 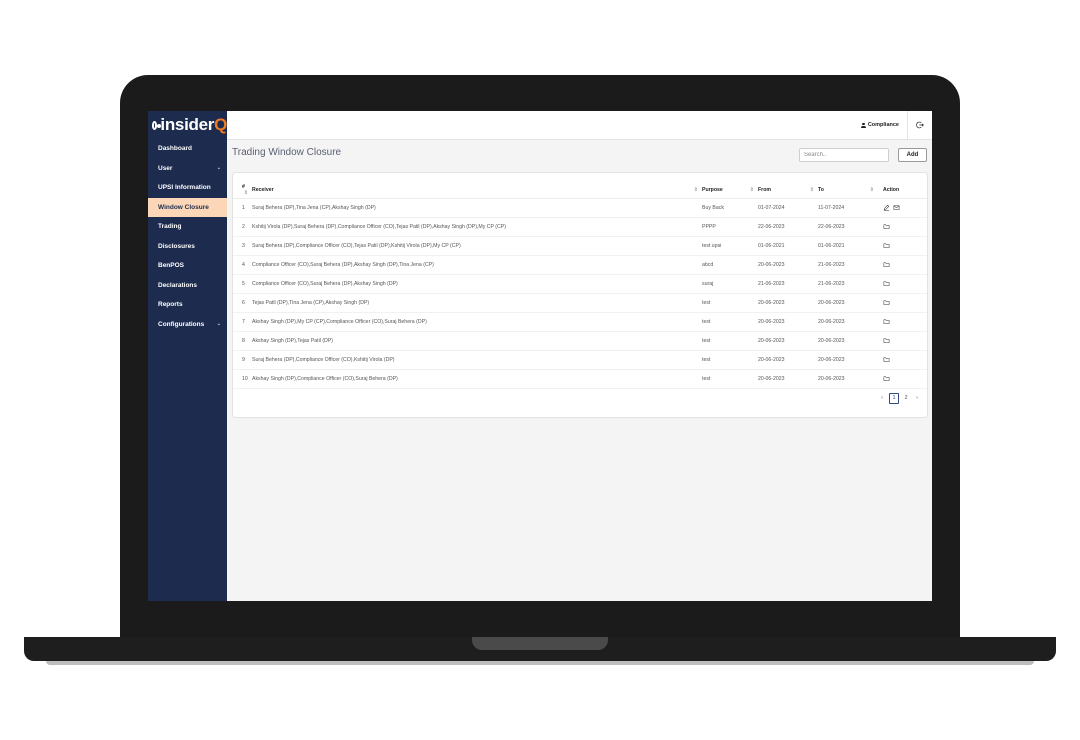 I want to click on from-date-cell: 01-06-2021, so click(x=788, y=246).